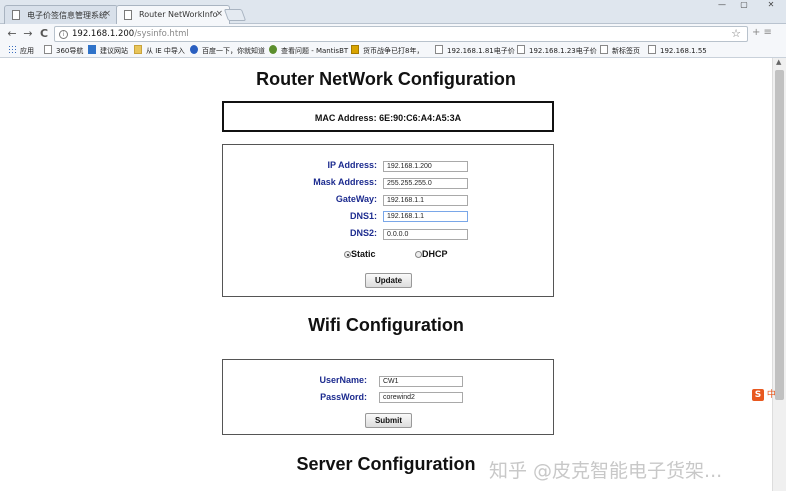 The image size is (786, 491). I want to click on scroll-up-arrow-icon: ▲, so click(778, 62).